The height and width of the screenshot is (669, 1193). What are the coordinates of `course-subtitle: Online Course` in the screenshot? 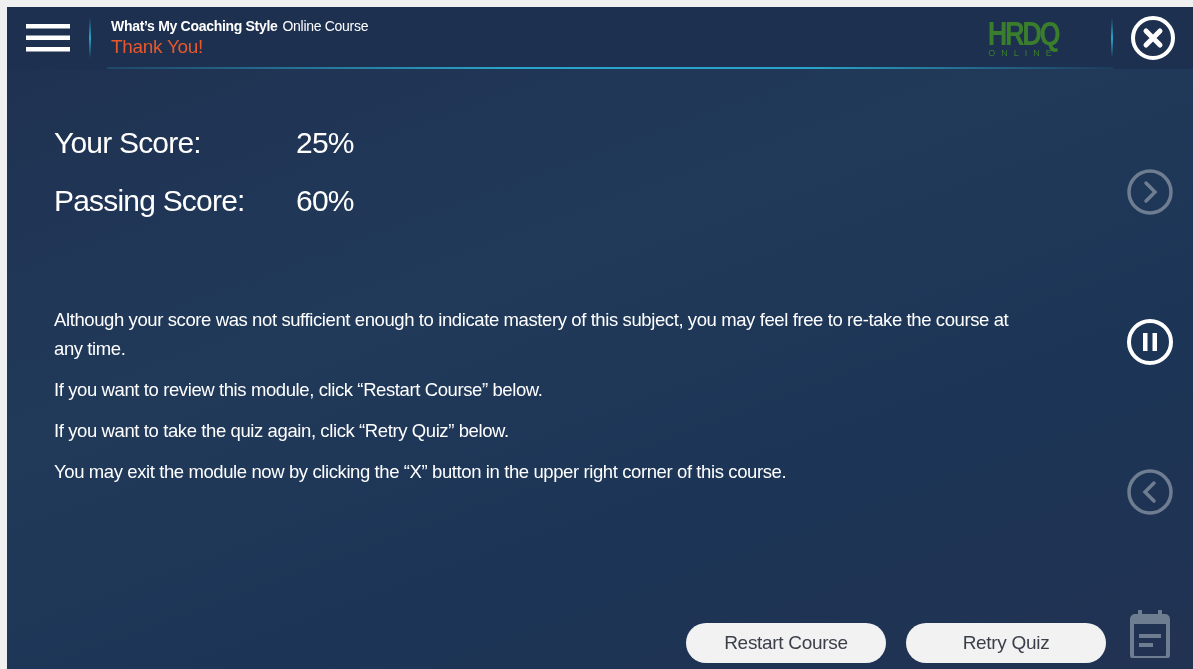 It's located at (325, 26).